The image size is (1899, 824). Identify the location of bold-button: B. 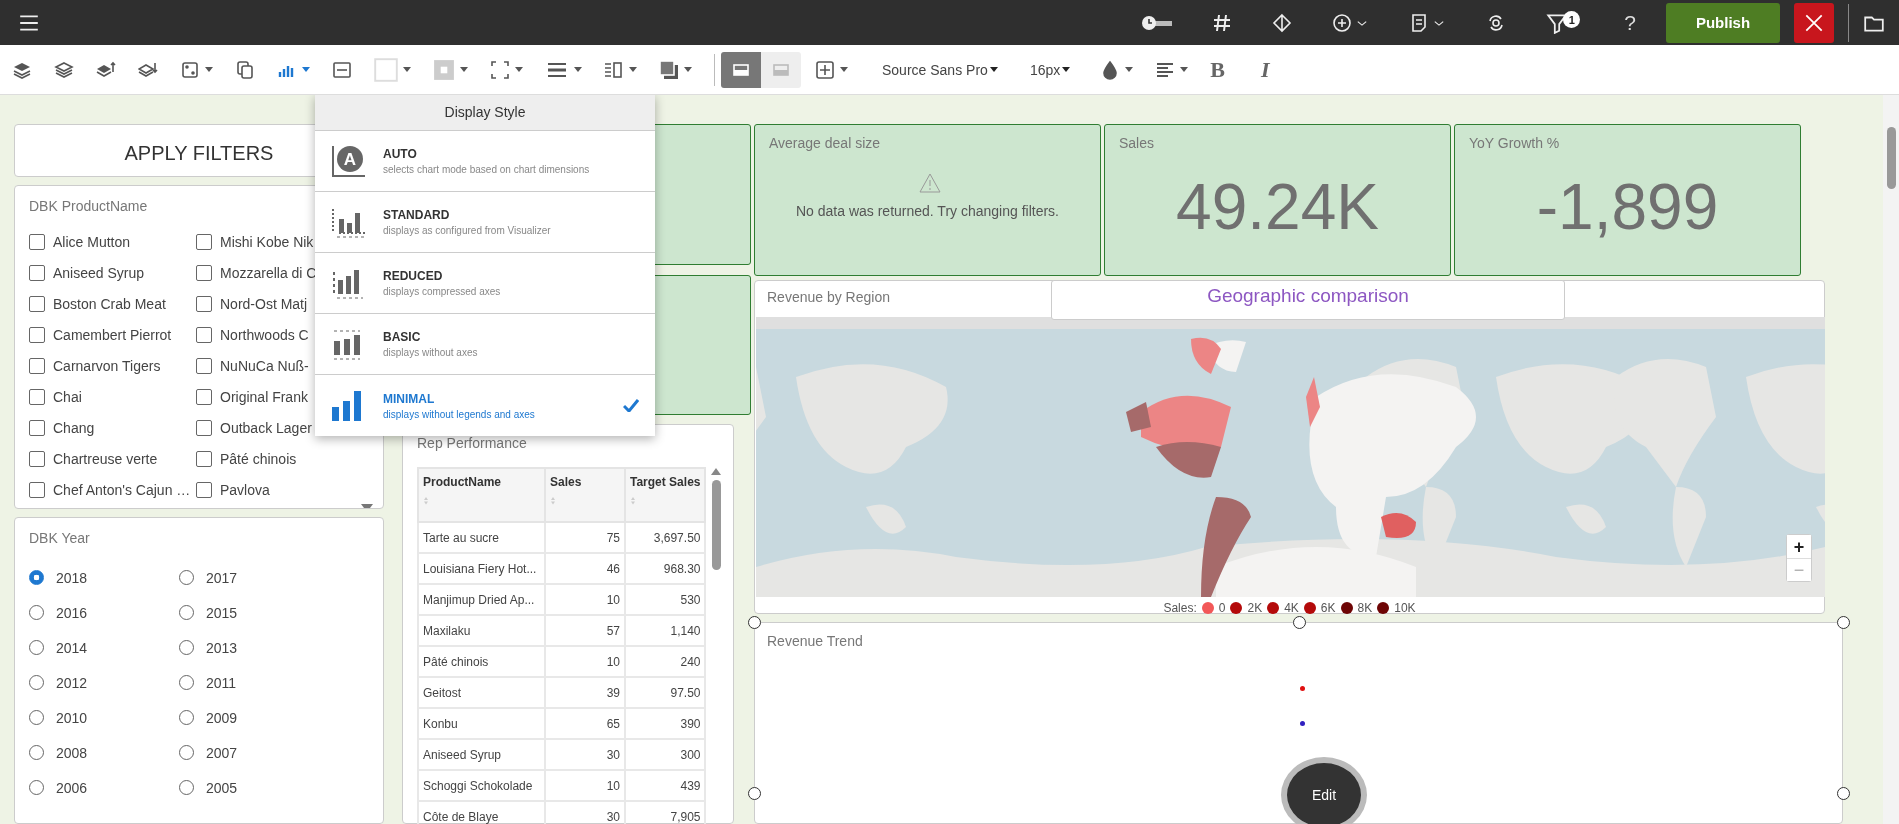
(1218, 69).